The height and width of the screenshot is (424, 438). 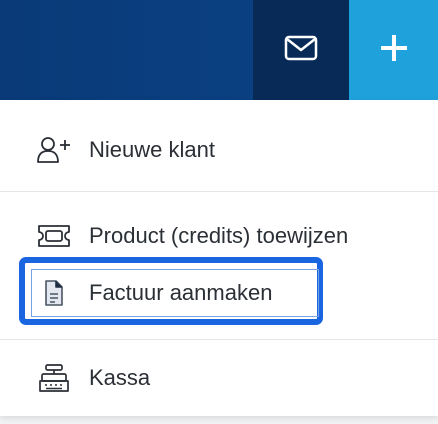 I want to click on envelope-icon, so click(x=301, y=50).